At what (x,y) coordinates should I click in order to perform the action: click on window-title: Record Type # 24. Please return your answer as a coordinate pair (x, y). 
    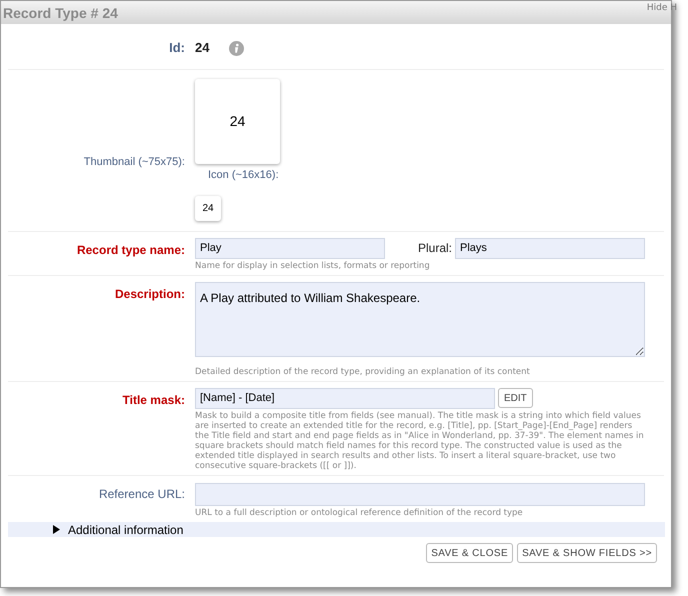
    Looking at the image, I should click on (60, 13).